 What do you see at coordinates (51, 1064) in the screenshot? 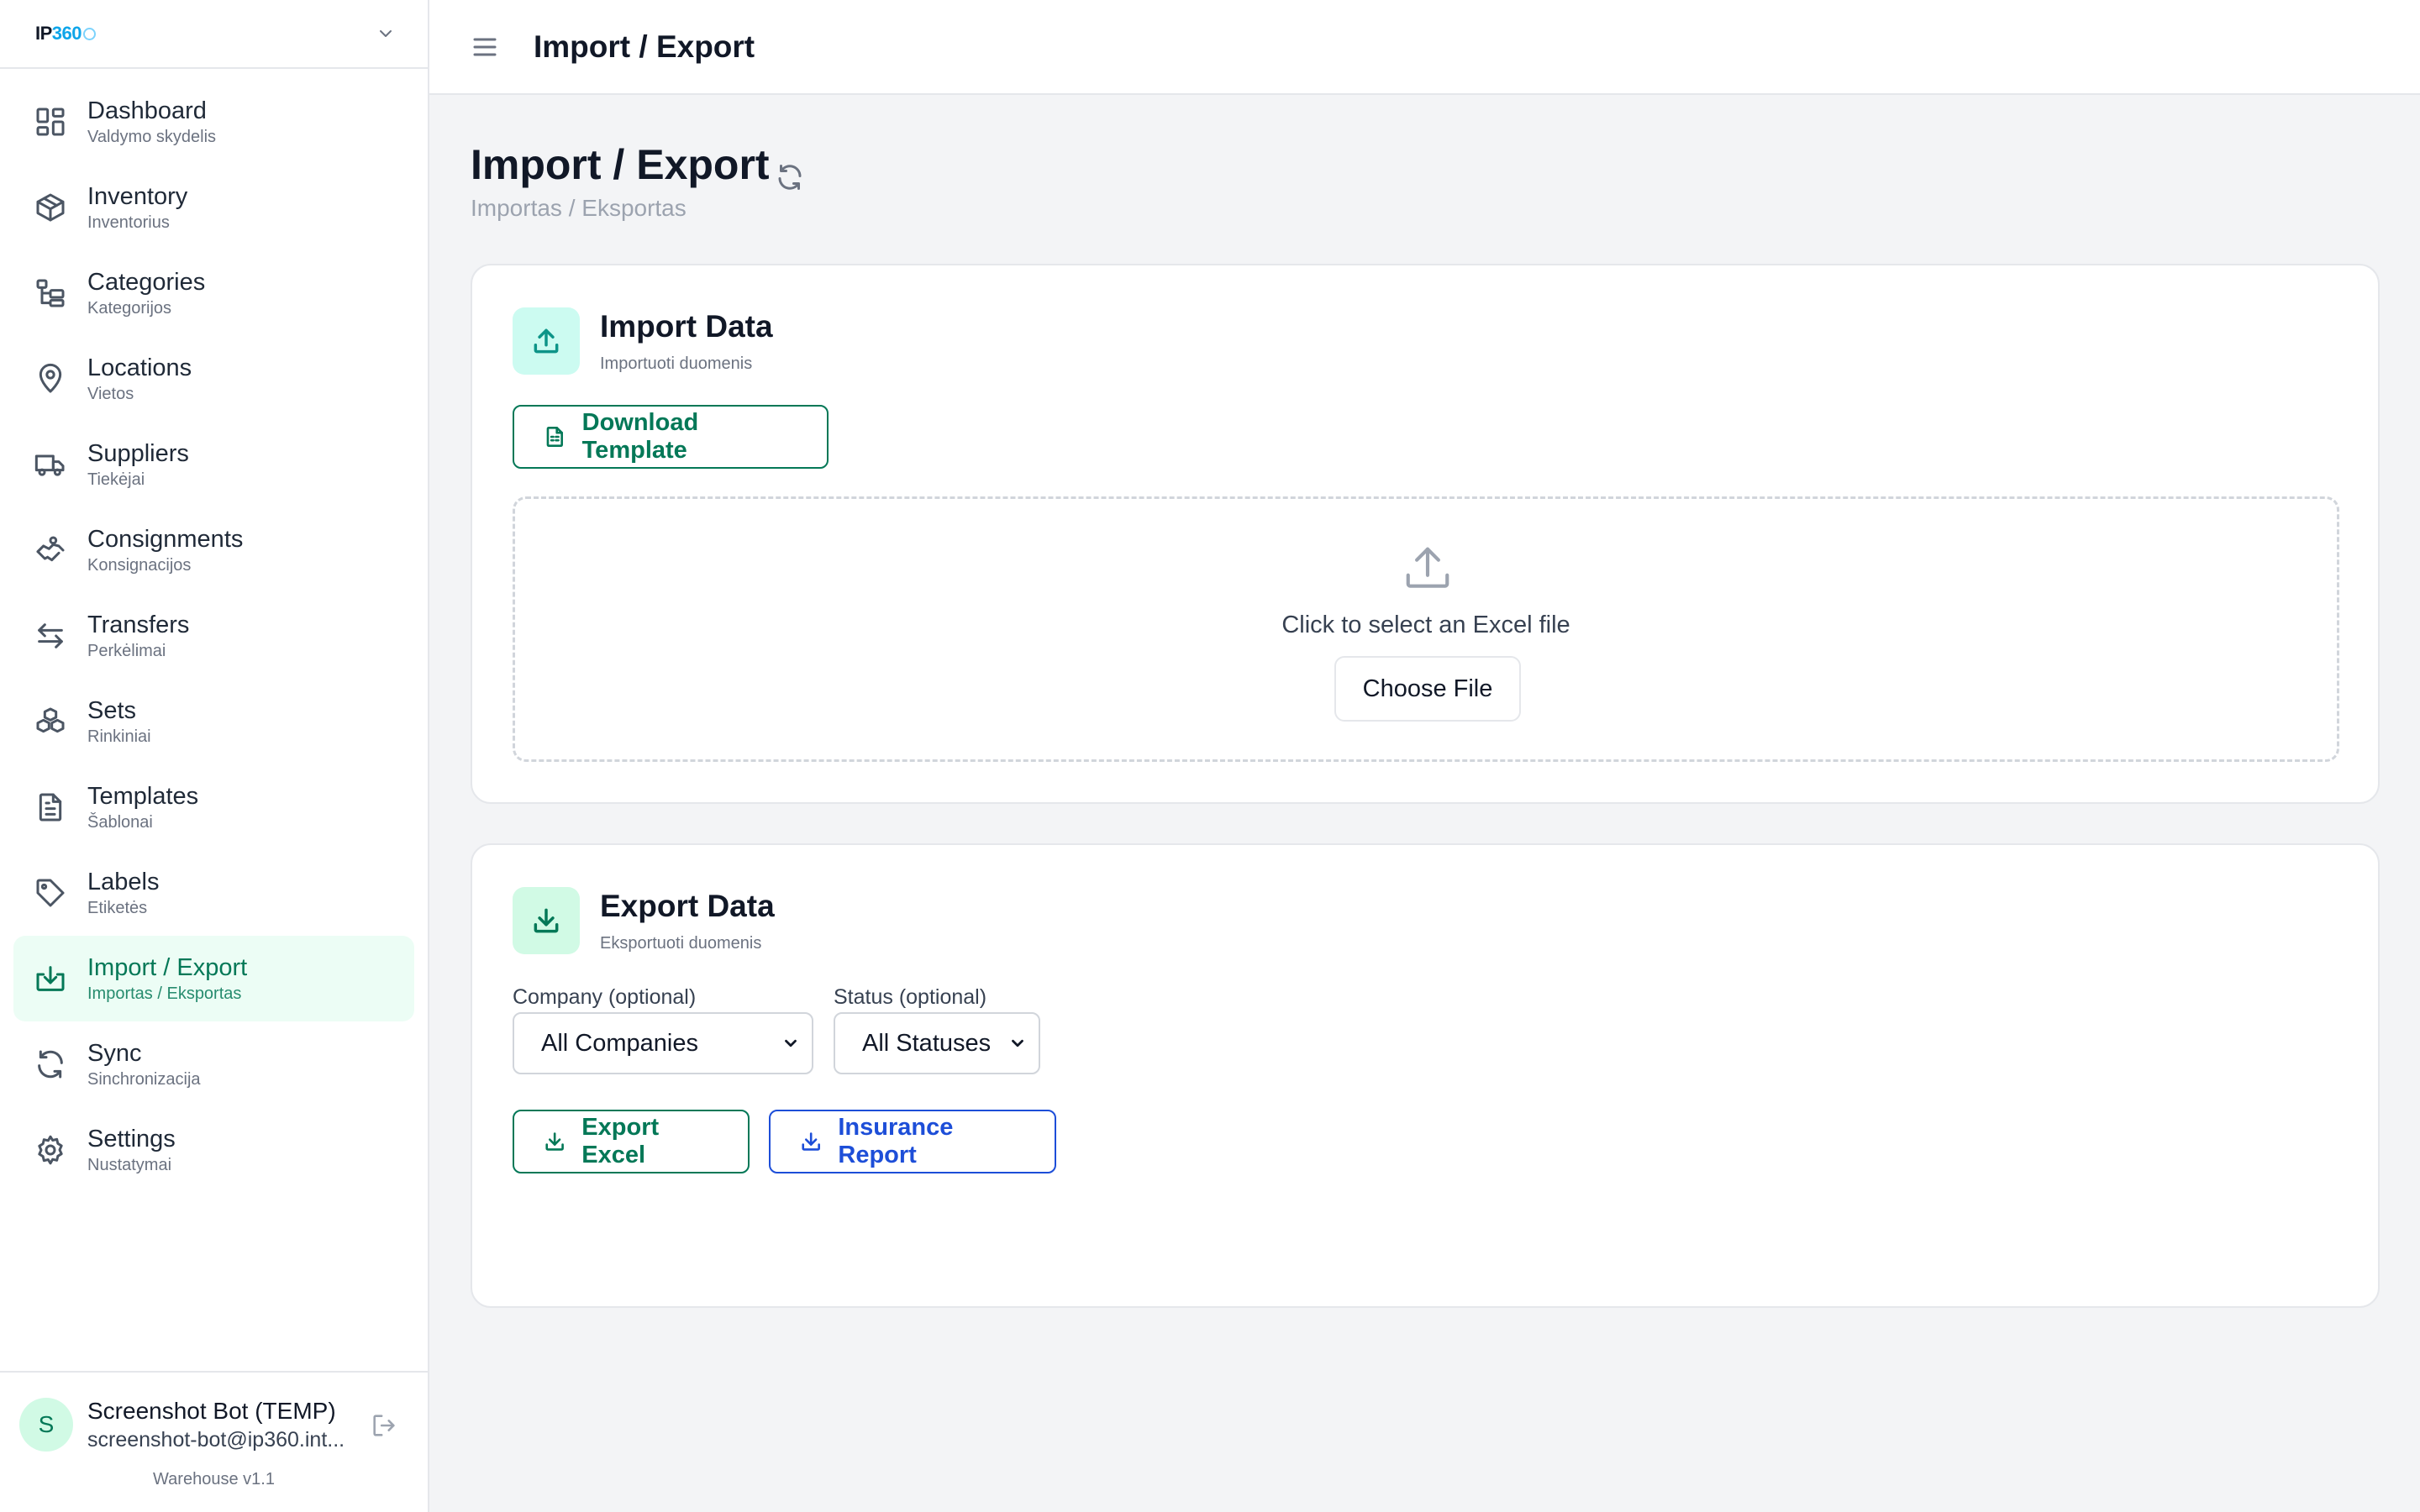
I see `sync-icon` at bounding box center [51, 1064].